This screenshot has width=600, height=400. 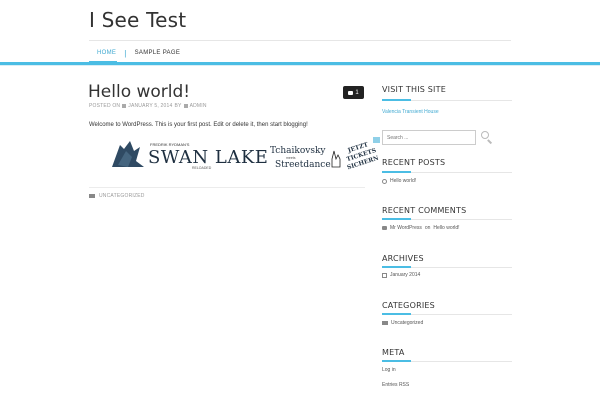 What do you see at coordinates (137, 20) in the screenshot?
I see `site-title: I See Test` at bounding box center [137, 20].